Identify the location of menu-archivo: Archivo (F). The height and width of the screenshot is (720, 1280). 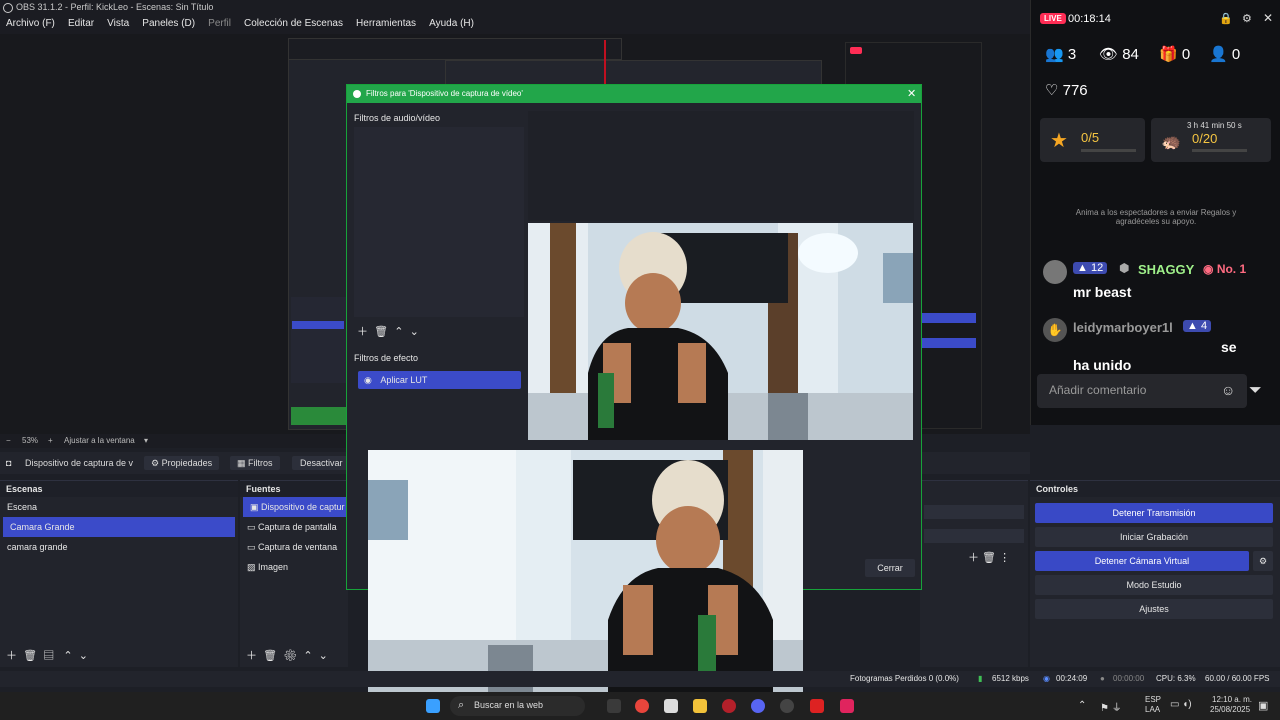
(30, 23).